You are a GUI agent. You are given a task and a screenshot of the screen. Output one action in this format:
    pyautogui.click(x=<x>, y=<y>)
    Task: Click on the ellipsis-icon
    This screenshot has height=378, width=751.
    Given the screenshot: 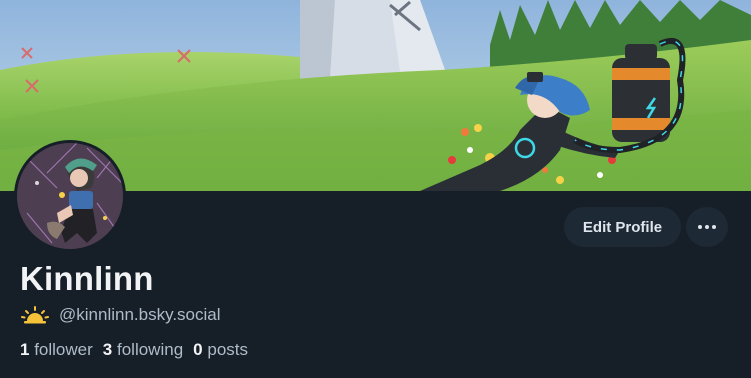 What is the action you would take?
    pyautogui.click(x=707, y=227)
    